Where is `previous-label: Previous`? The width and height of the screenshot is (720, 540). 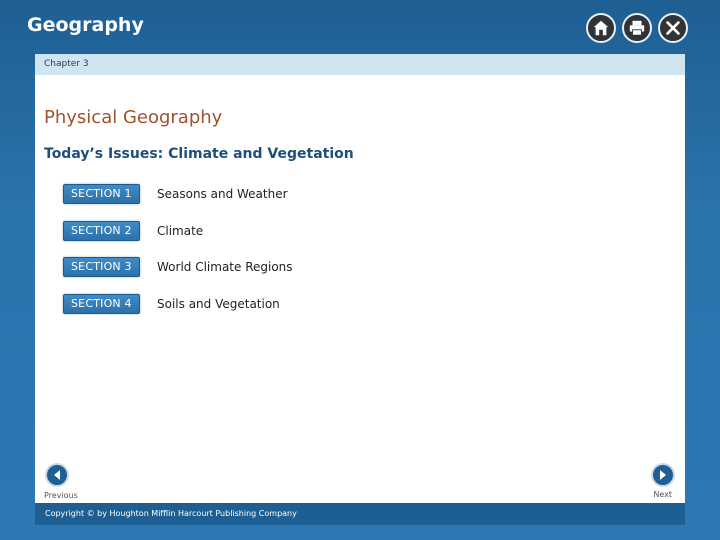
previous-label: Previous is located at coordinates (61, 495).